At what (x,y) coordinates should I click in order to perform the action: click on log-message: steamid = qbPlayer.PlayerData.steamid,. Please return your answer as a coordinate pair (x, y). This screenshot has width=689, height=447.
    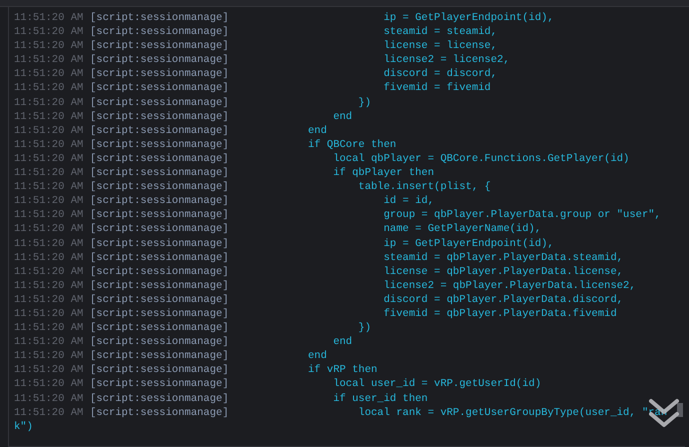
    Looking at the image, I should click on (503, 257).